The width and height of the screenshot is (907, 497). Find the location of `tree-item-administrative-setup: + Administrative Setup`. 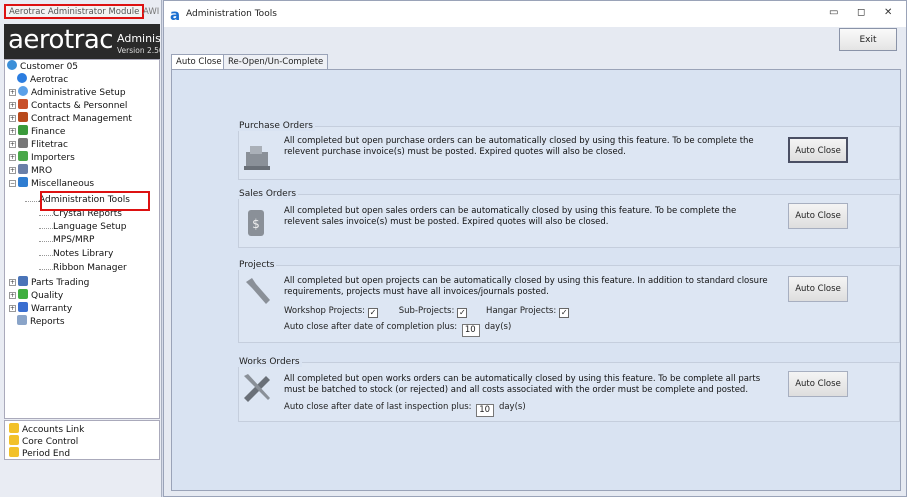

tree-item-administrative-setup: + Administrative Setup is located at coordinates (67, 92).